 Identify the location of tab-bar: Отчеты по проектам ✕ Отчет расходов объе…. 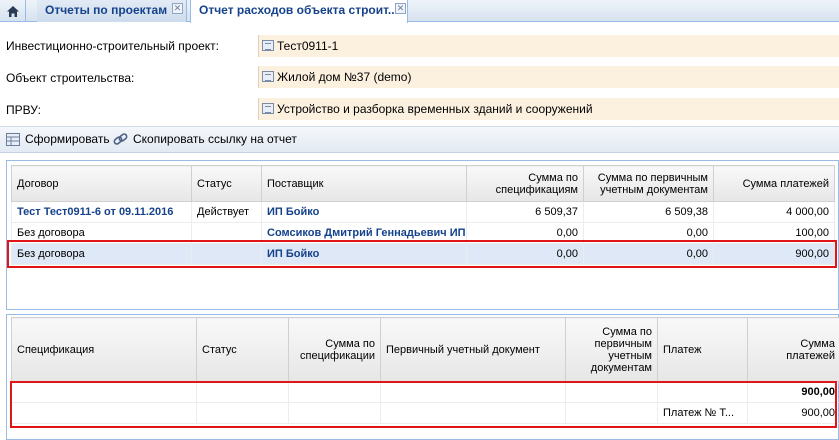
(419, 11).